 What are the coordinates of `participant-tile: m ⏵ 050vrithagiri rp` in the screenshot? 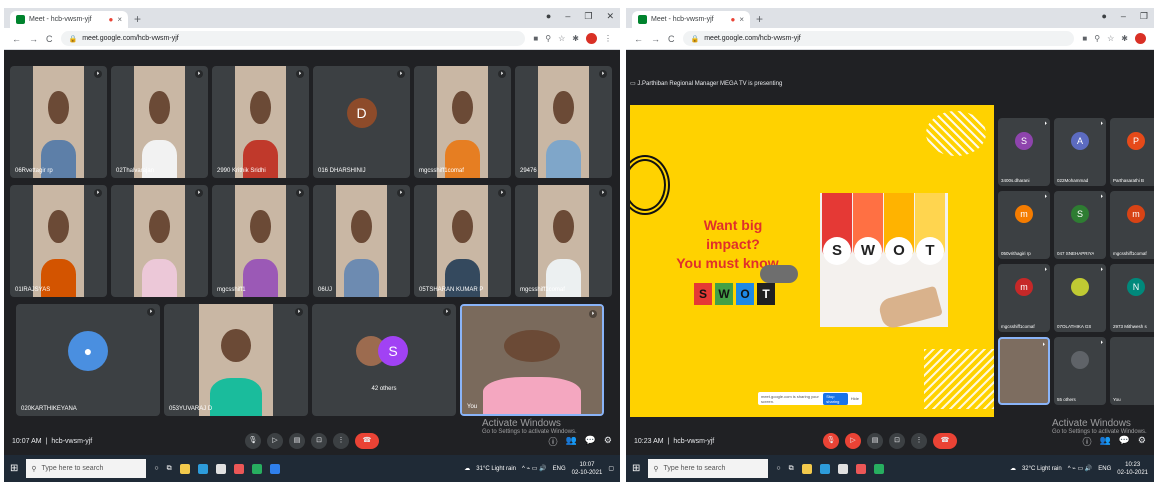 It's located at (1024, 225).